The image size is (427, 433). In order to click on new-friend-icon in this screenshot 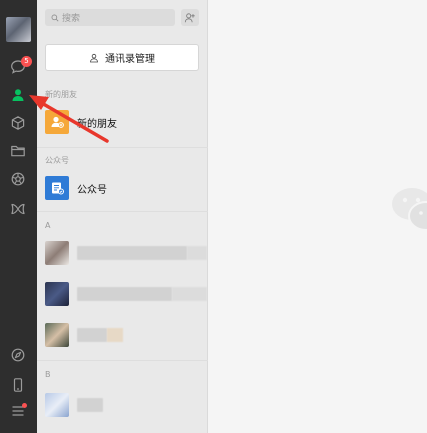, I will do `click(57, 122)`.